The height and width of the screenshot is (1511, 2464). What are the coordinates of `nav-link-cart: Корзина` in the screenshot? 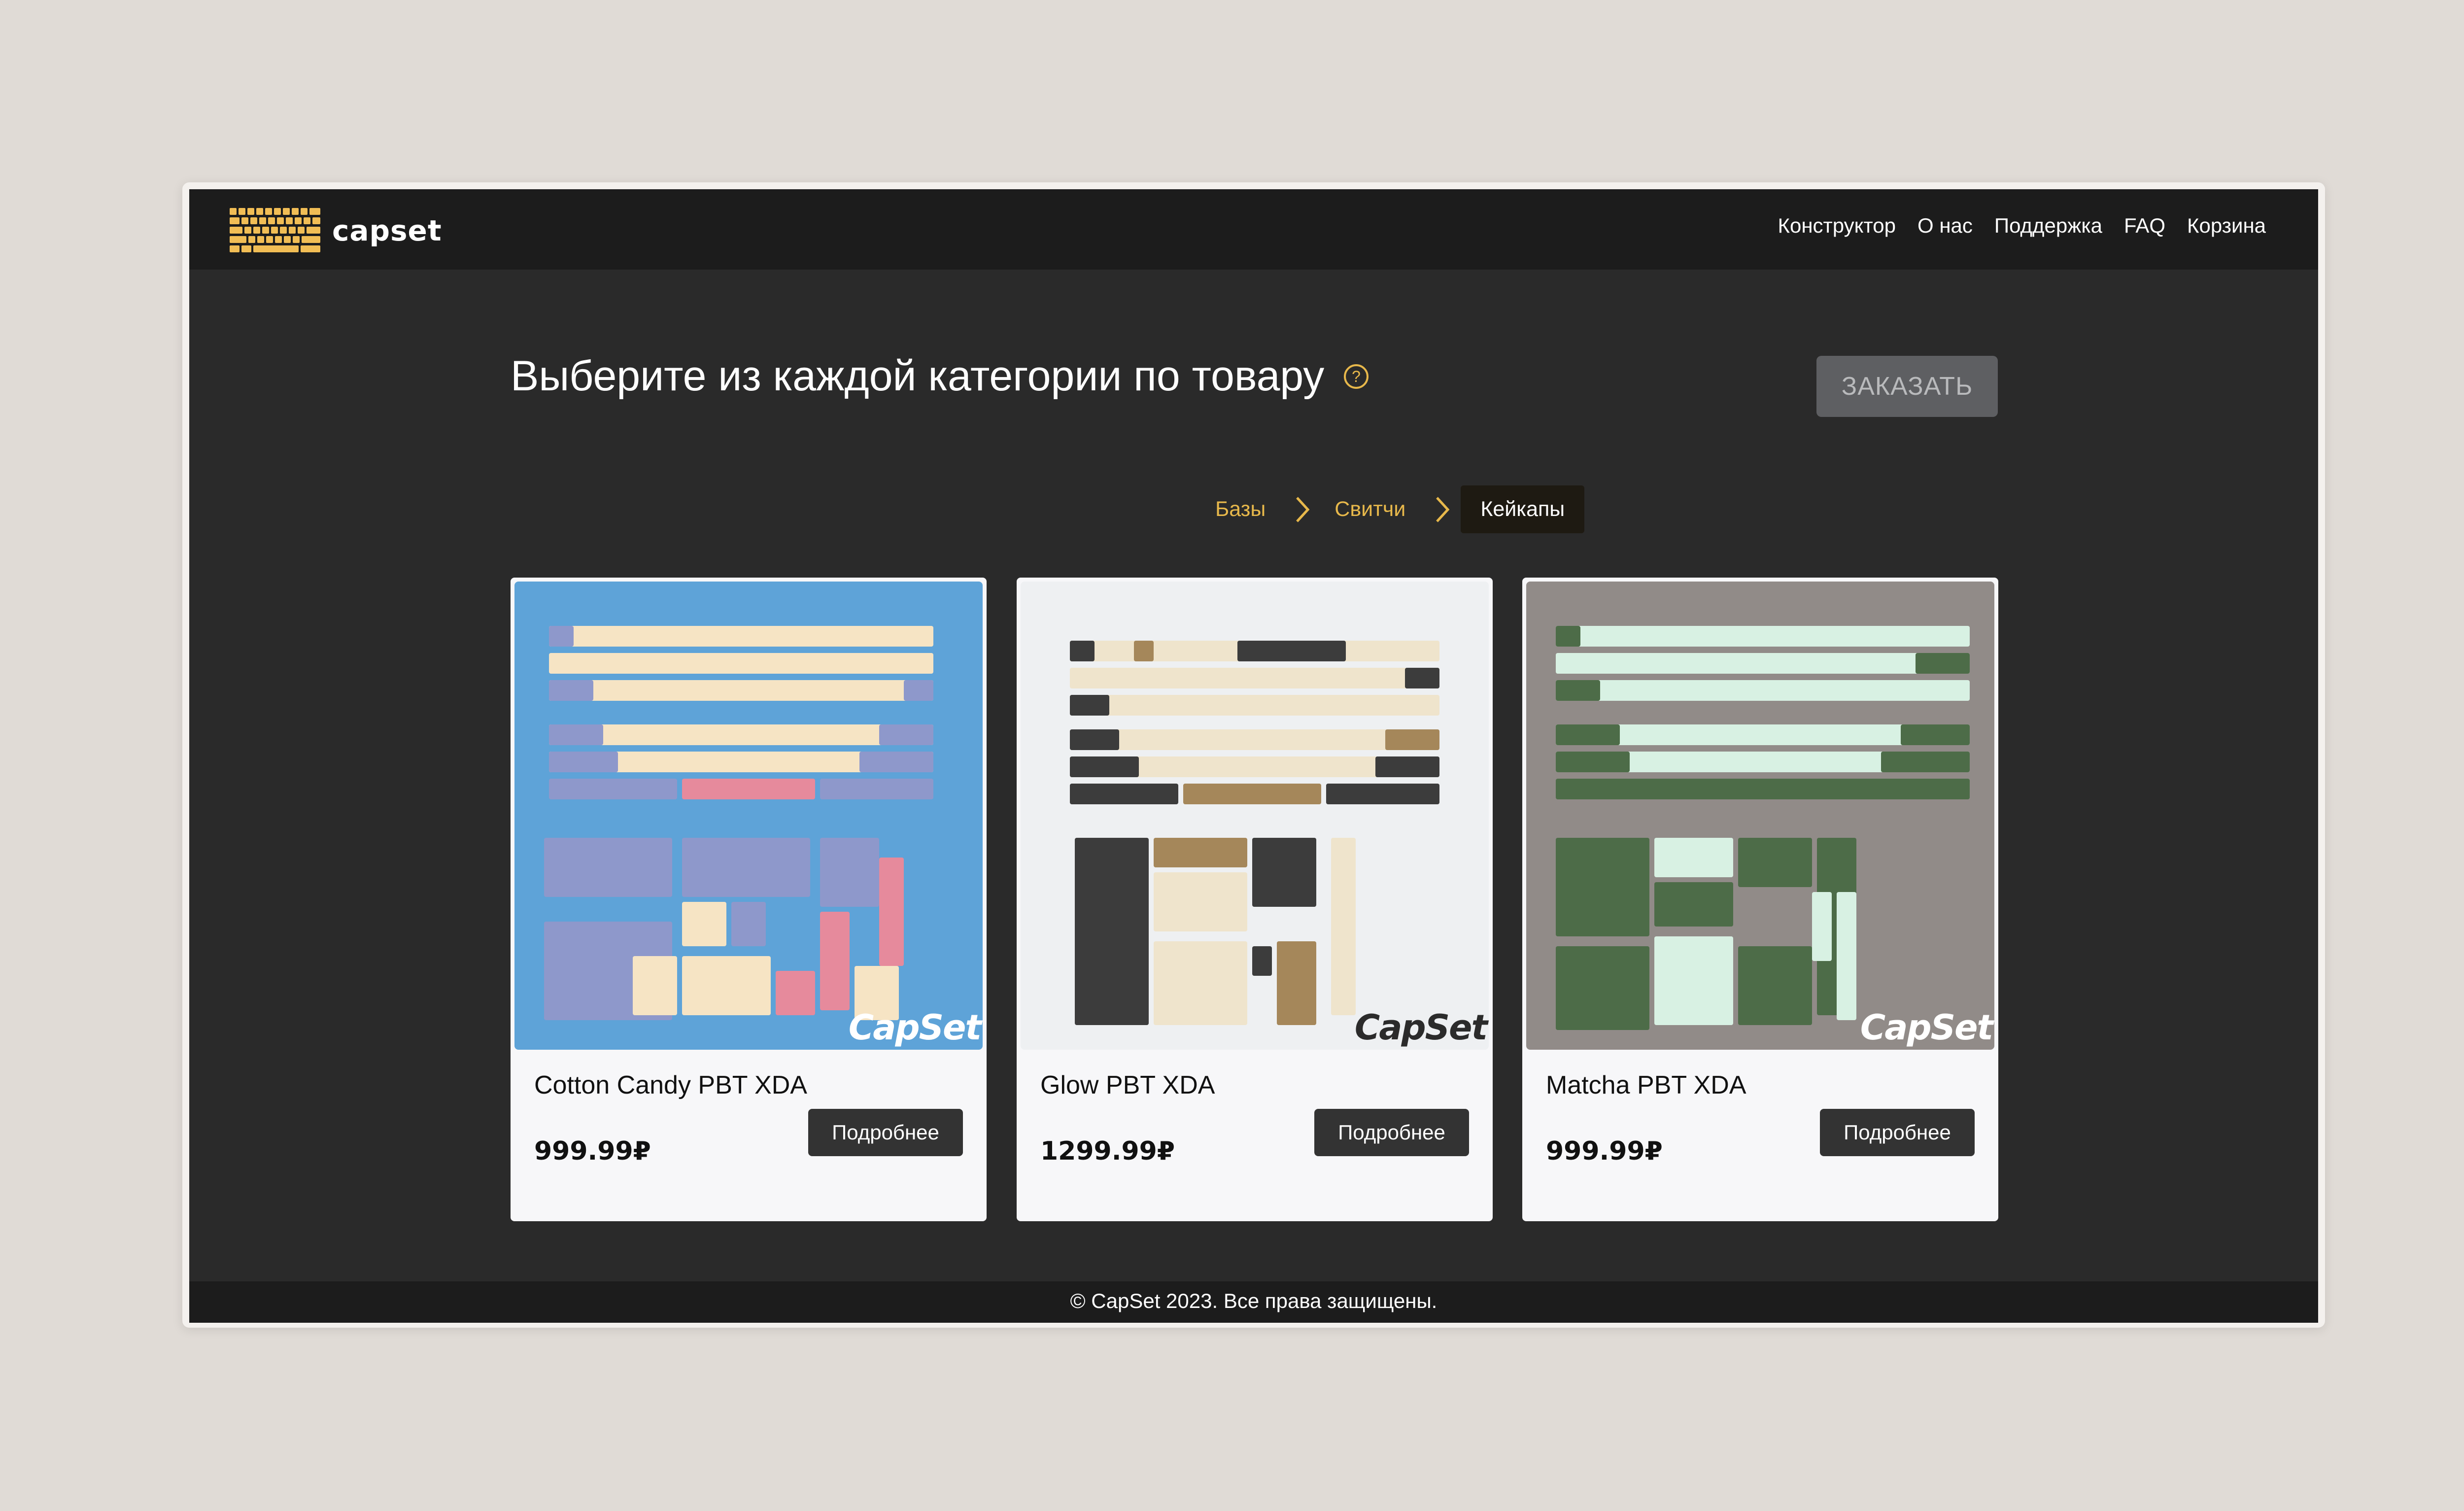 It's located at (2226, 226).